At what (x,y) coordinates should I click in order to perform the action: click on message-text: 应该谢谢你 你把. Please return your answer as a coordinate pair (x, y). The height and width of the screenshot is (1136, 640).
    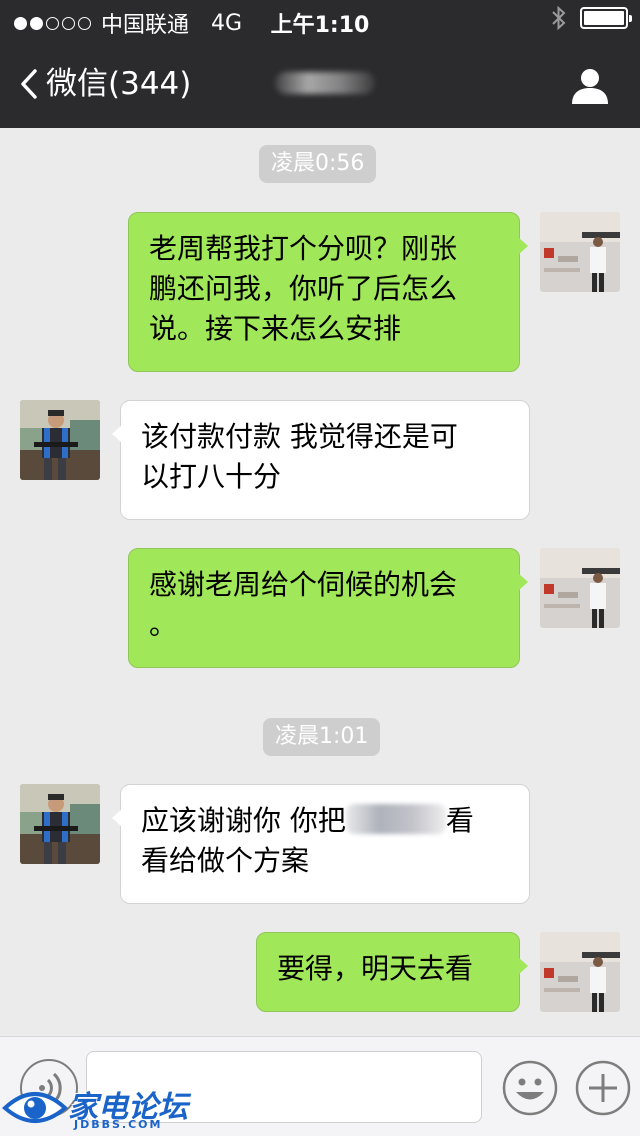
    Looking at the image, I should click on (243, 820).